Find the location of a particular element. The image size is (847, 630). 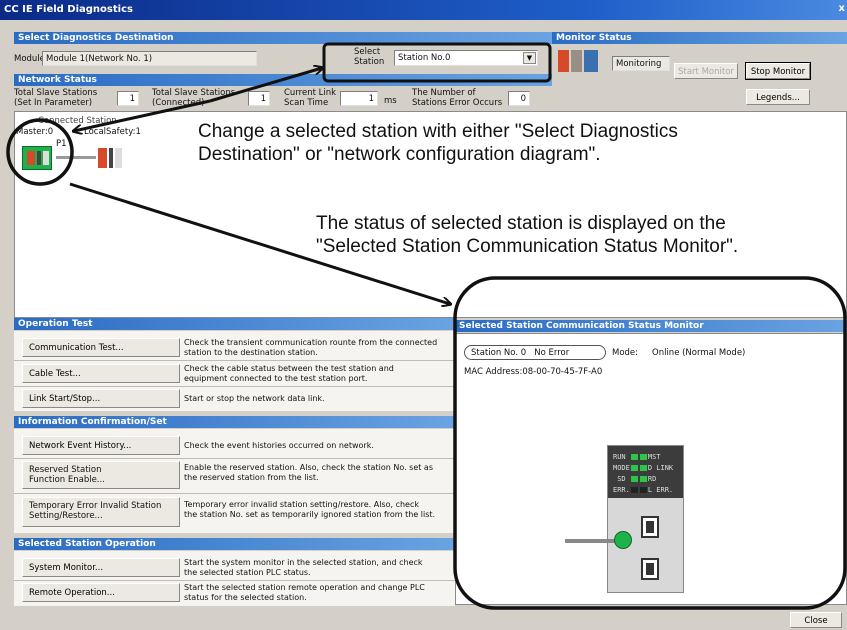

ethernet-port-1-icon is located at coordinates (650, 527).